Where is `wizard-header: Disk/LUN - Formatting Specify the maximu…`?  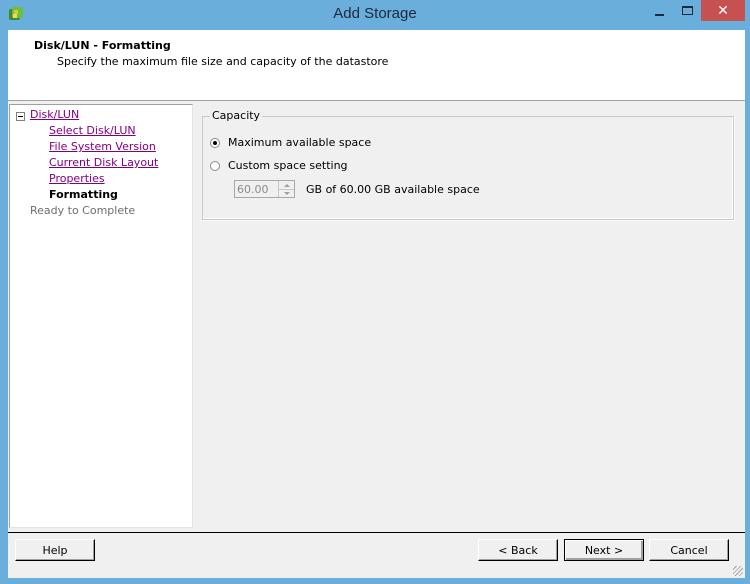
wizard-header: Disk/LUN - Formatting Specify the maximu… is located at coordinates (376, 65).